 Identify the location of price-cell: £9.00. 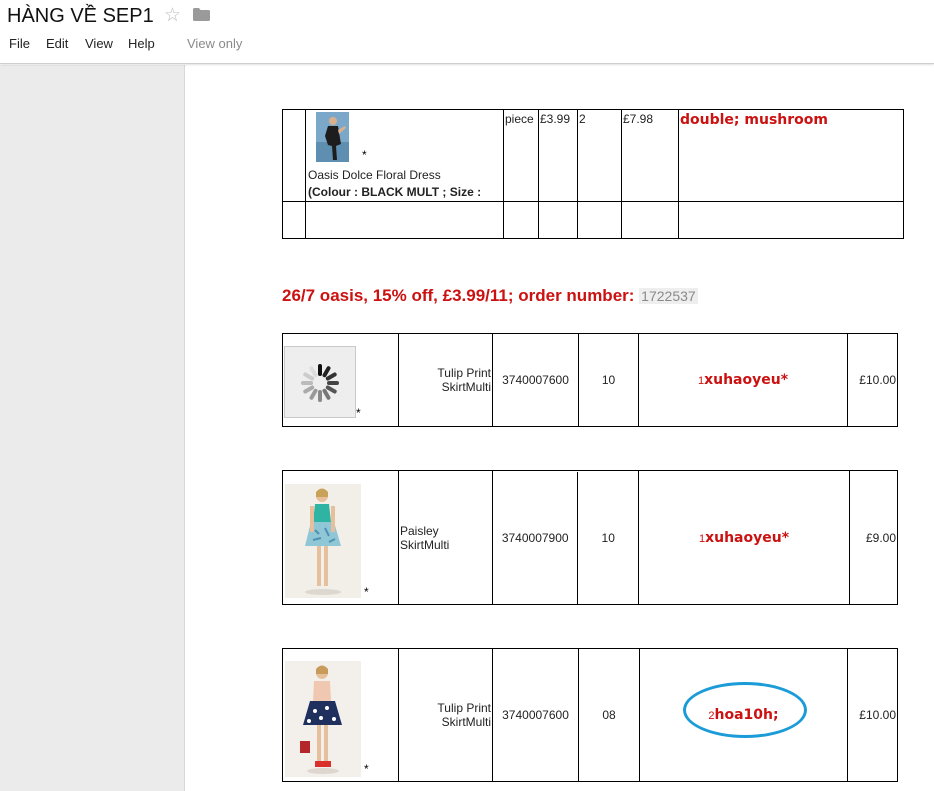
(873, 537).